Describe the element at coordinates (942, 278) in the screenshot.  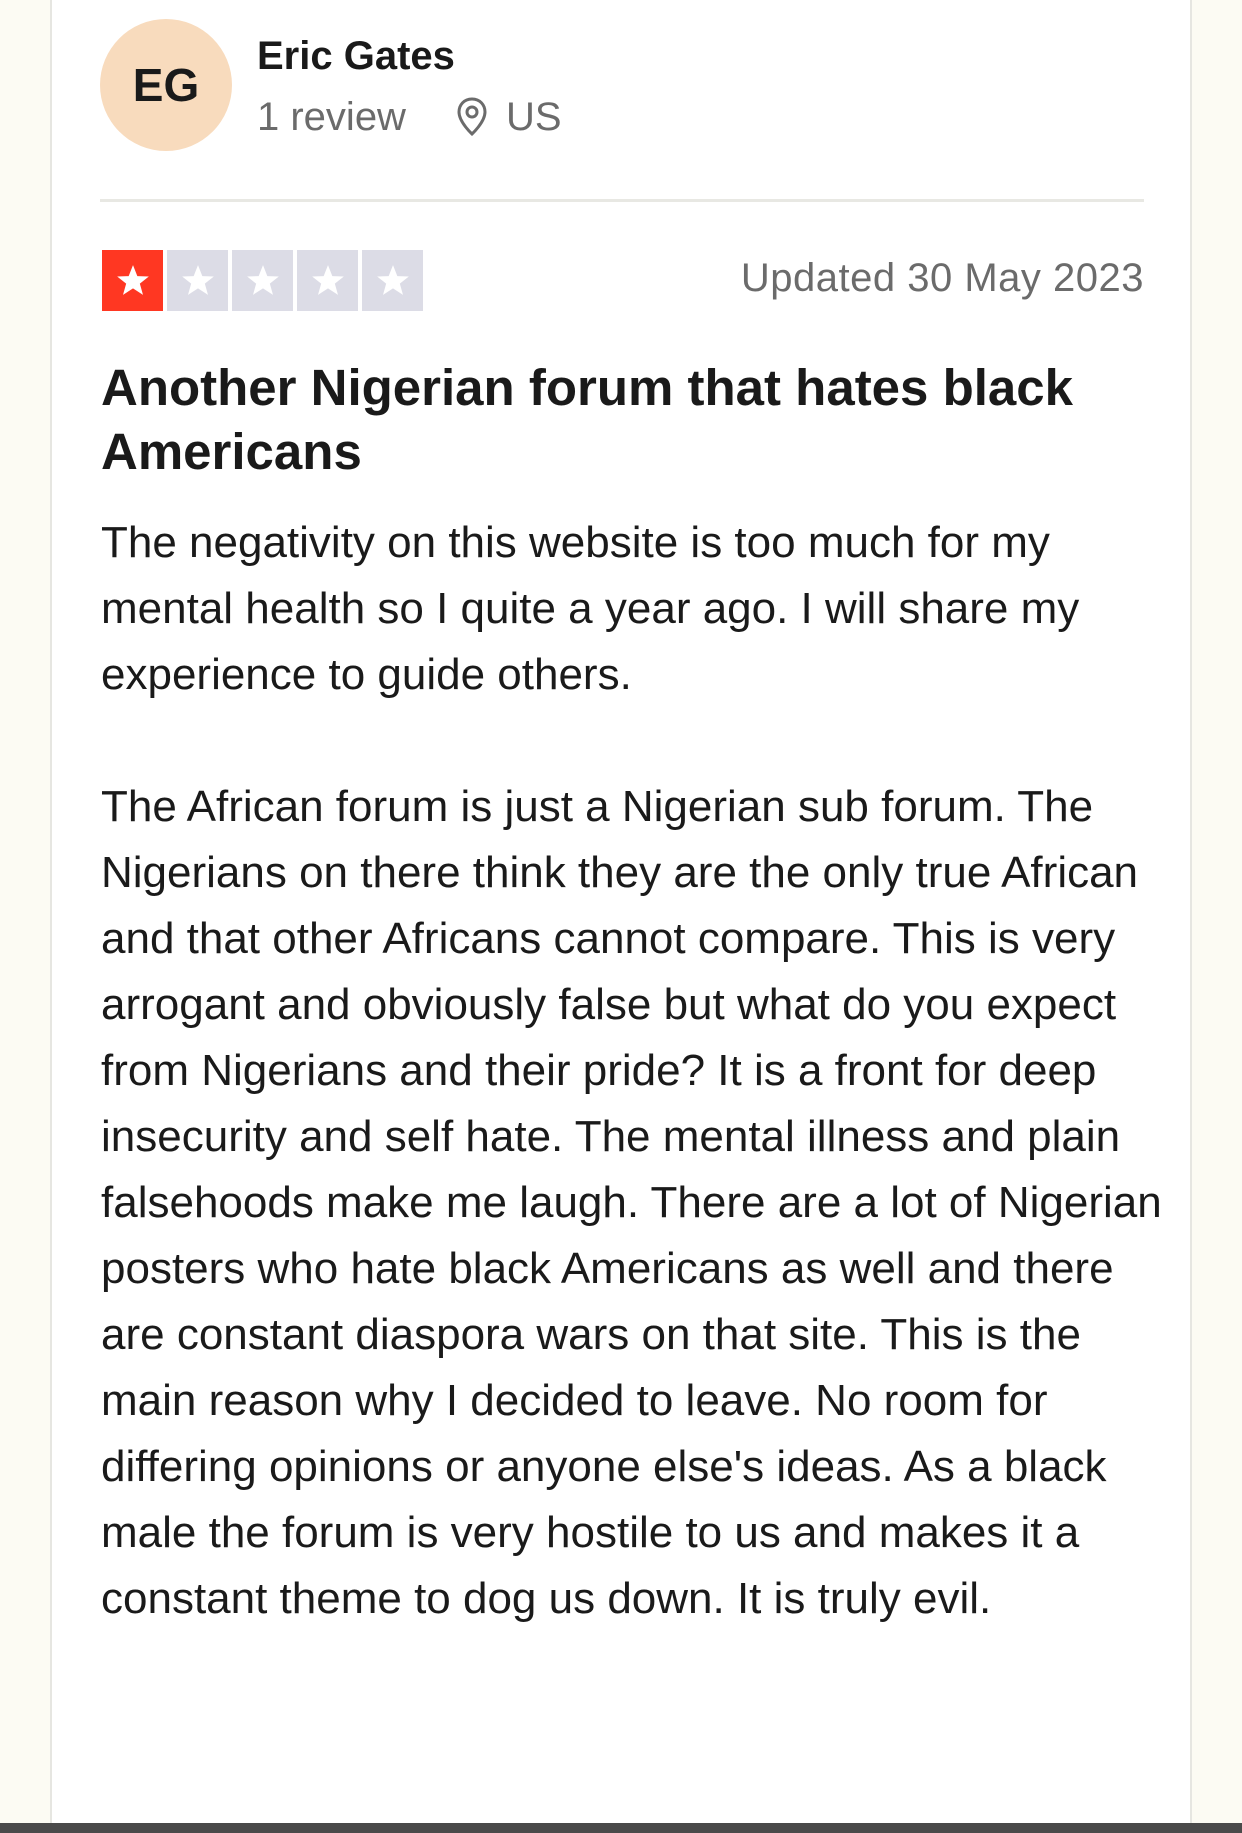
I see `review-date: Updated 30 May 2023` at that location.